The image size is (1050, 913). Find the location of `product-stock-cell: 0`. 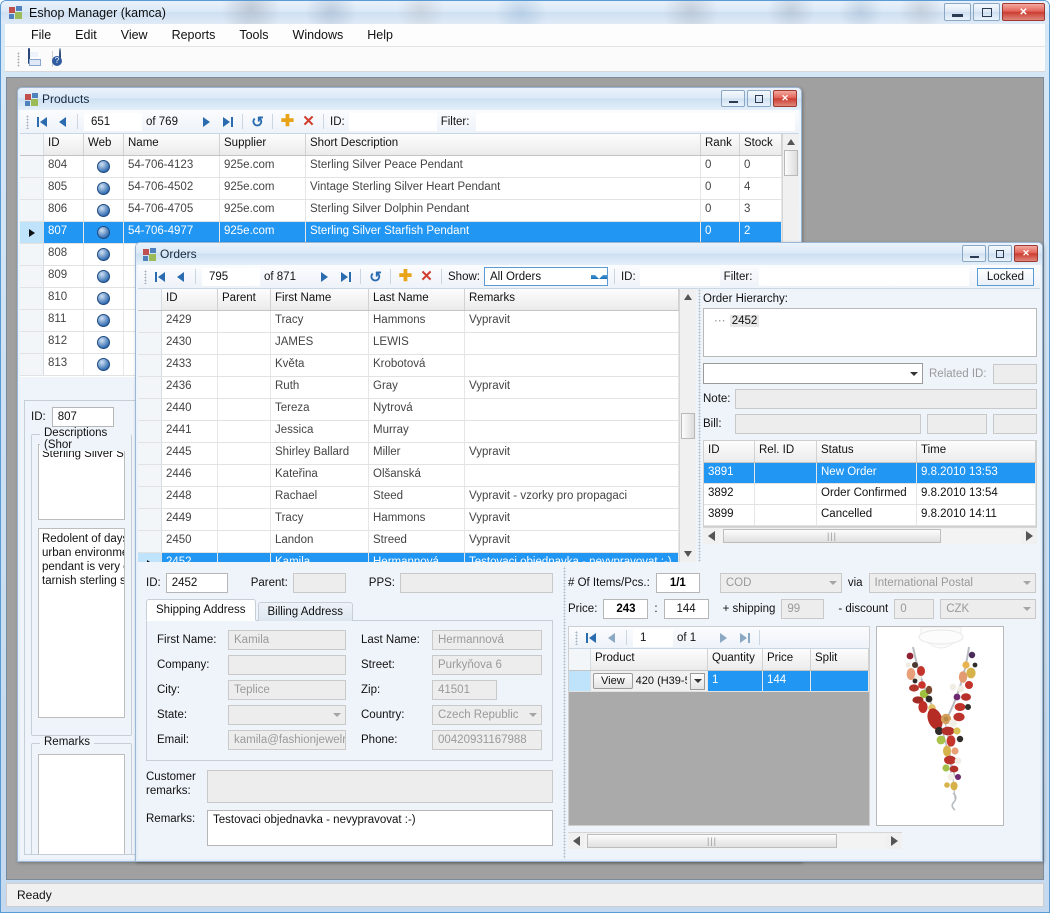

product-stock-cell: 0 is located at coordinates (761, 166).